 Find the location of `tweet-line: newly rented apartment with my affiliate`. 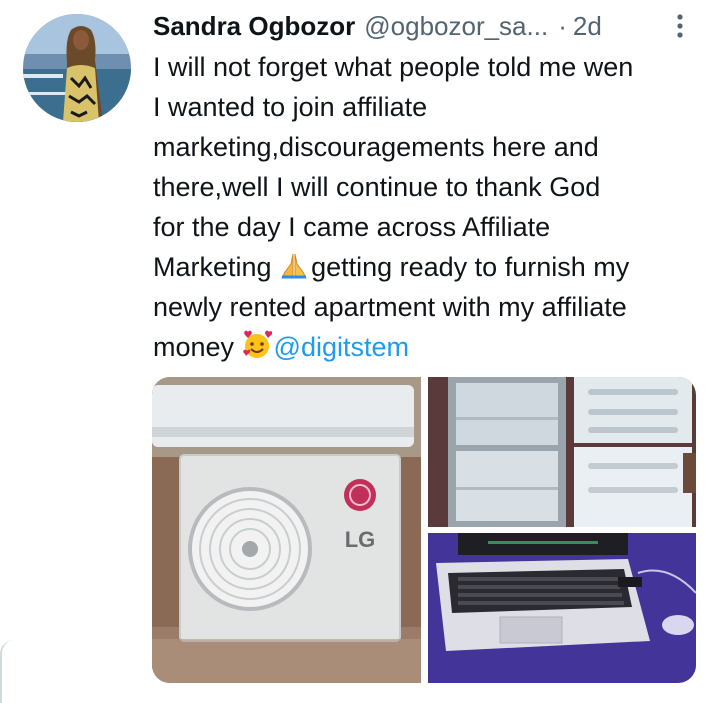

tweet-line: newly rented apartment with my affiliate is located at coordinates (390, 307).